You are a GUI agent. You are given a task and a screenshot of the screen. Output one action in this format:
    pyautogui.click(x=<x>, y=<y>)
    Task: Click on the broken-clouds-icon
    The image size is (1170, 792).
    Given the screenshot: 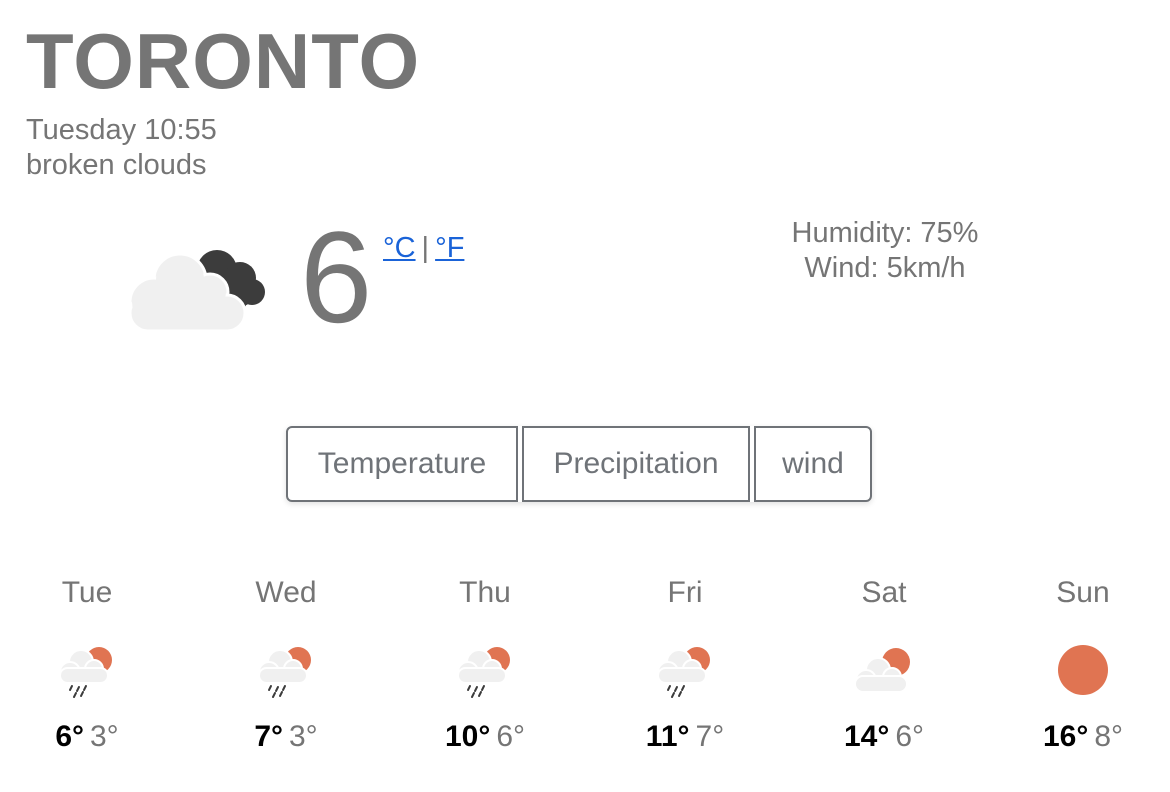 What is the action you would take?
    pyautogui.click(x=196, y=291)
    